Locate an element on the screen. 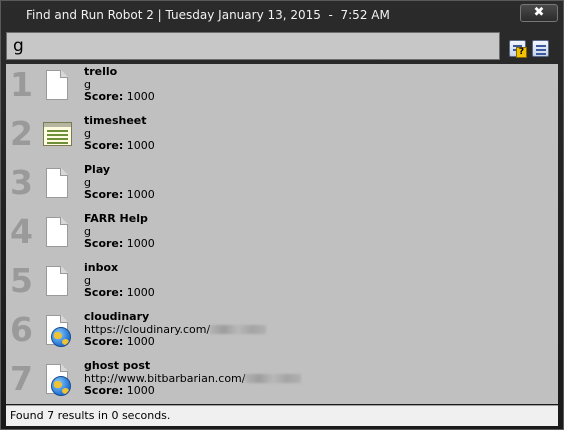  result-rank: 6 is located at coordinates (21, 329).